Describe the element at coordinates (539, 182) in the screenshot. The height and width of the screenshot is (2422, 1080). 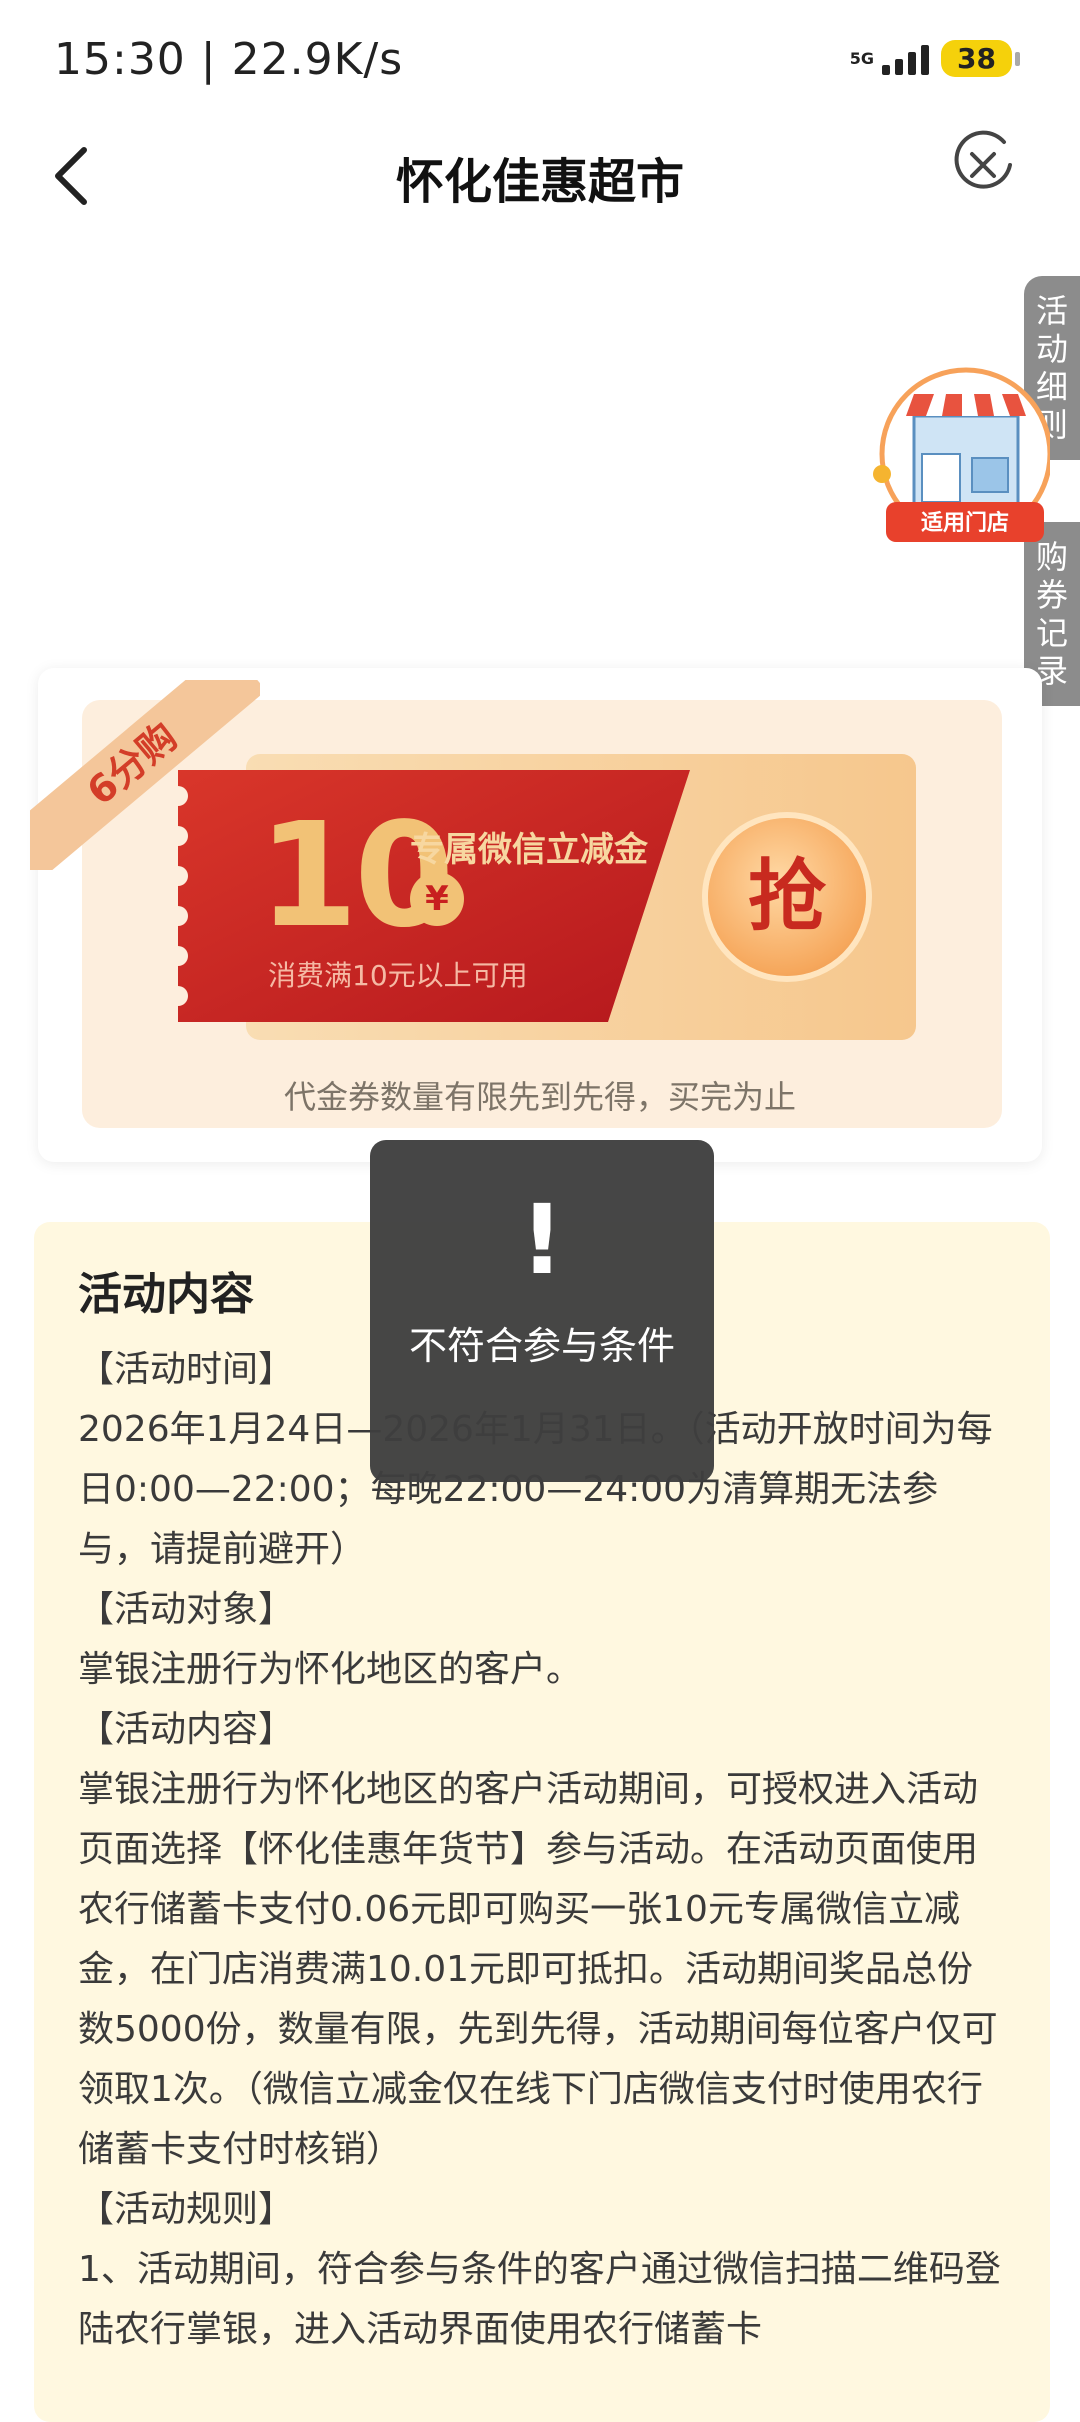
I see `page-title: 怀化佳惠超市` at that location.